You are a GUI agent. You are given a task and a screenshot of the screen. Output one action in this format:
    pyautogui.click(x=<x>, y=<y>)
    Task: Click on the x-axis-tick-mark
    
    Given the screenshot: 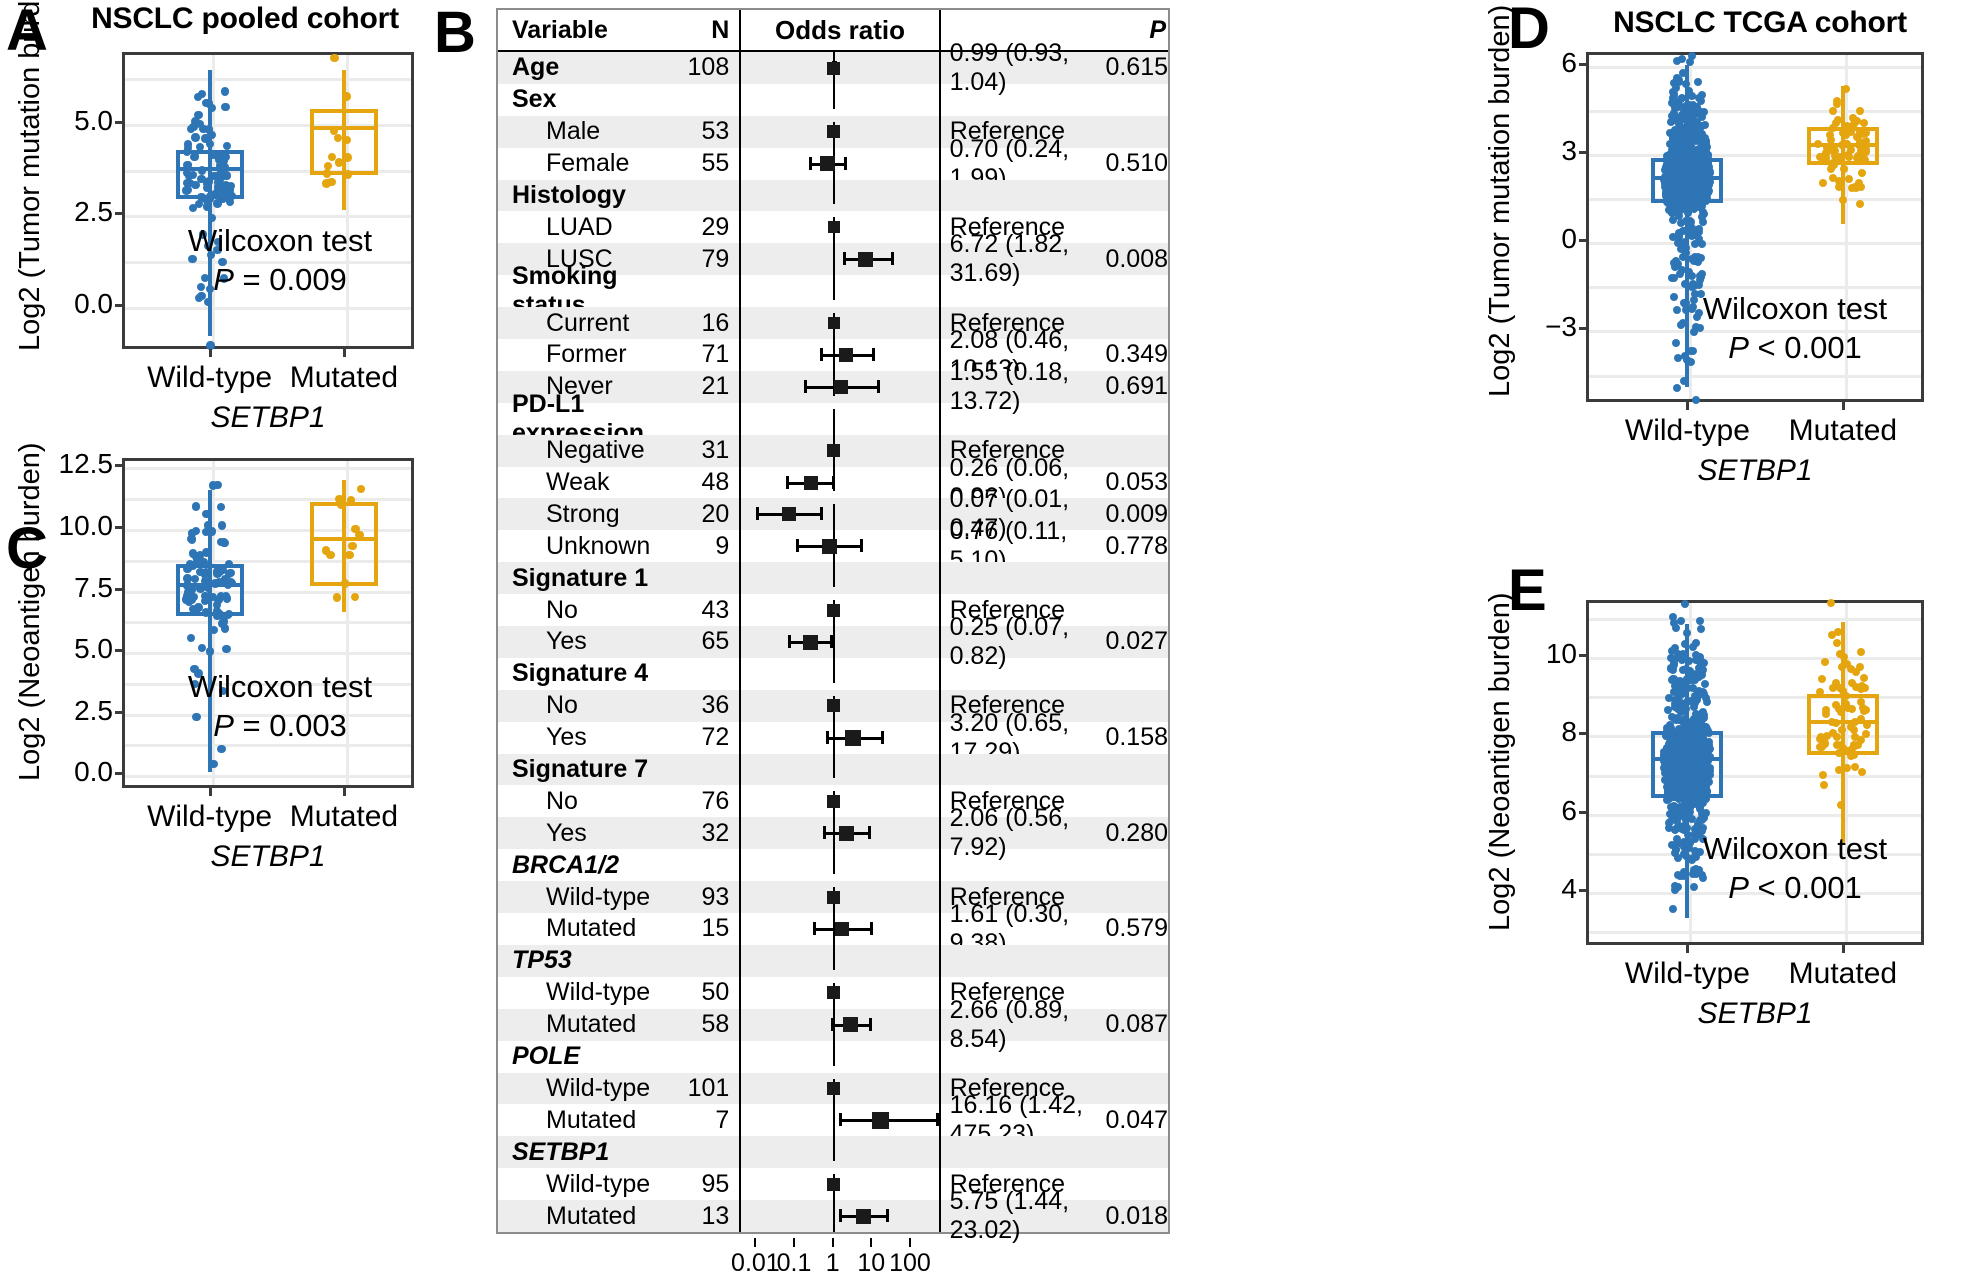 What is the action you would take?
    pyautogui.click(x=1688, y=949)
    